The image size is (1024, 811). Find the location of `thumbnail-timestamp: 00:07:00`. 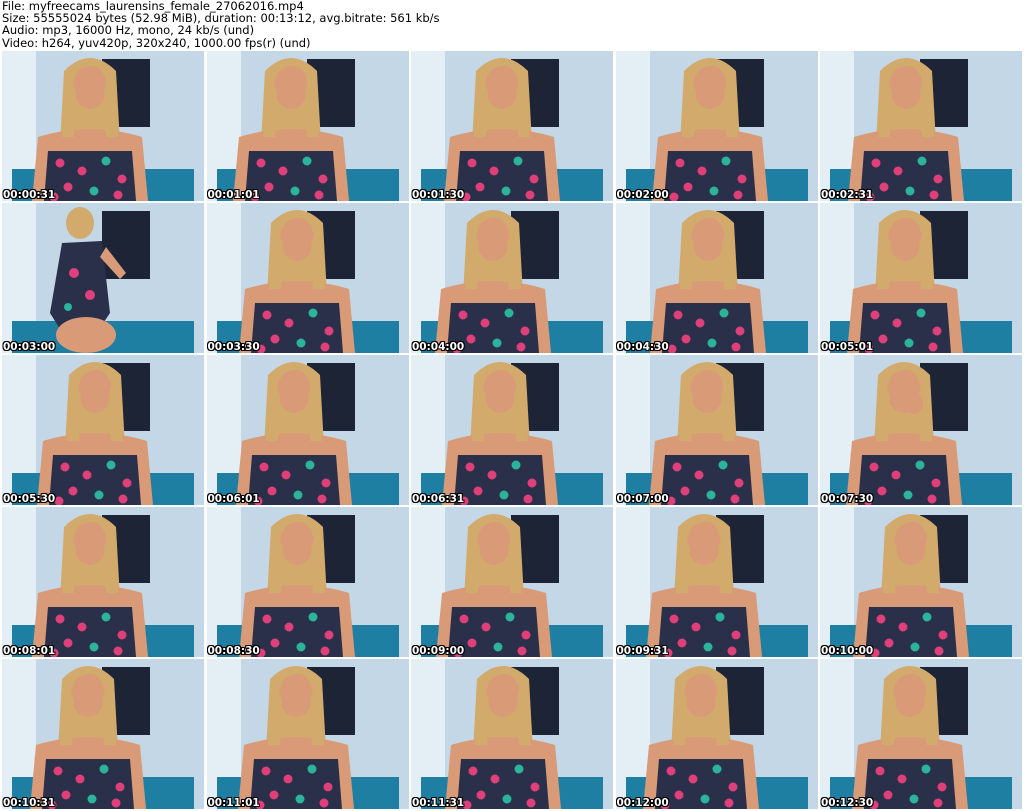

thumbnail-timestamp: 00:07:00 is located at coordinates (642, 499).